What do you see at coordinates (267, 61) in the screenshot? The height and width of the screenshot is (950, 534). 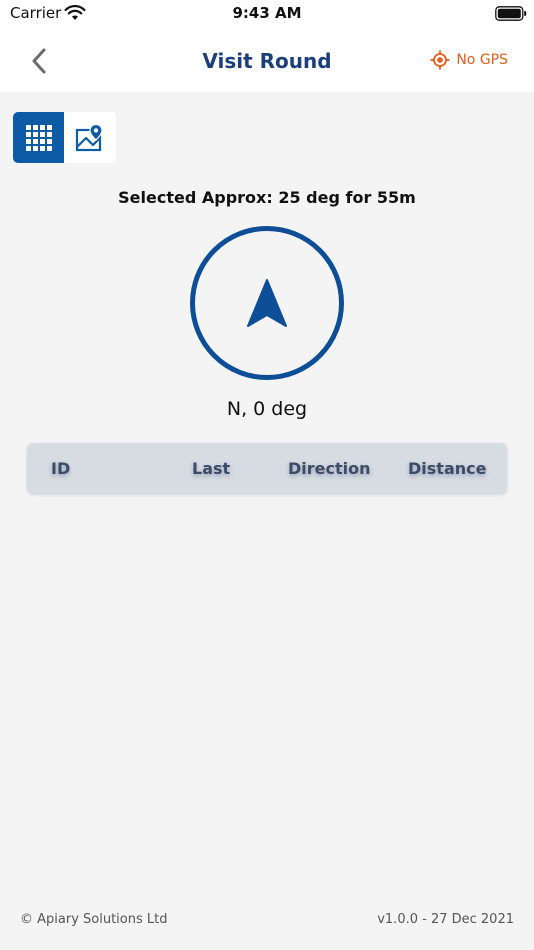 I see `nav-bar: Visit Round No GPS` at bounding box center [267, 61].